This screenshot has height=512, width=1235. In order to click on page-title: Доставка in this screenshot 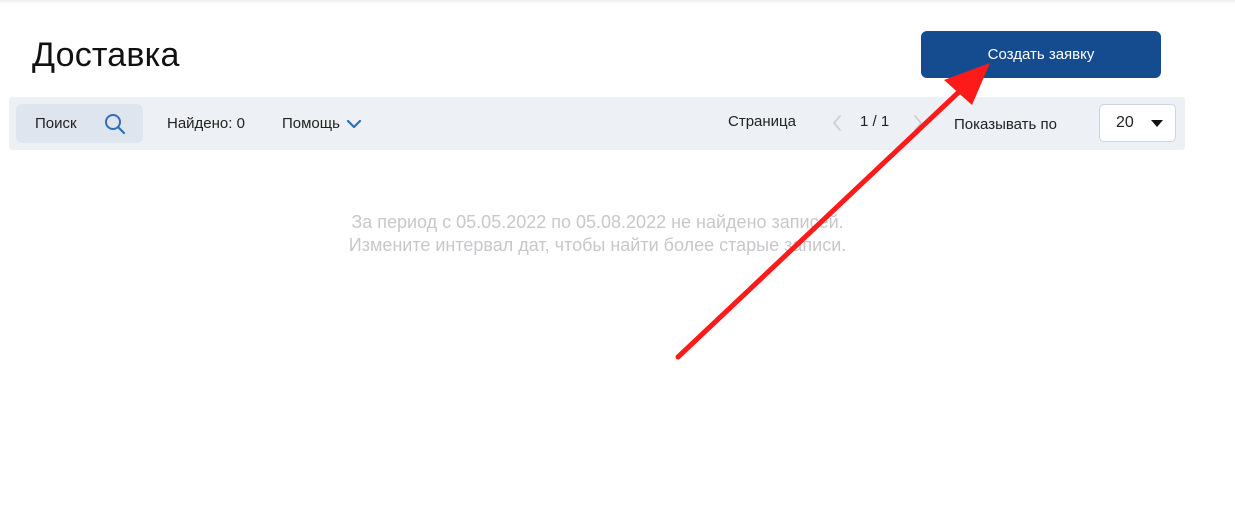, I will do `click(106, 55)`.